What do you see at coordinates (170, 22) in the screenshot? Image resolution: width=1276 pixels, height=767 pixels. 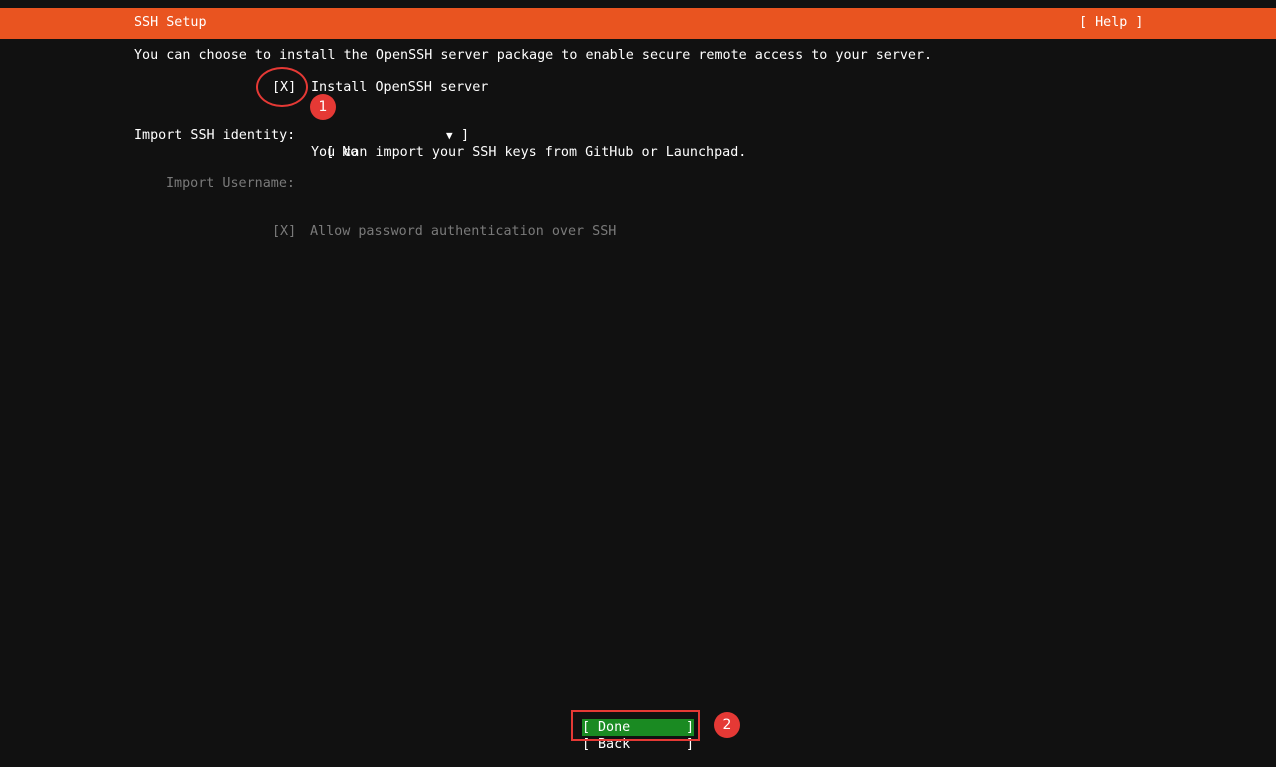 I see `page-title: SSH Setup` at bounding box center [170, 22].